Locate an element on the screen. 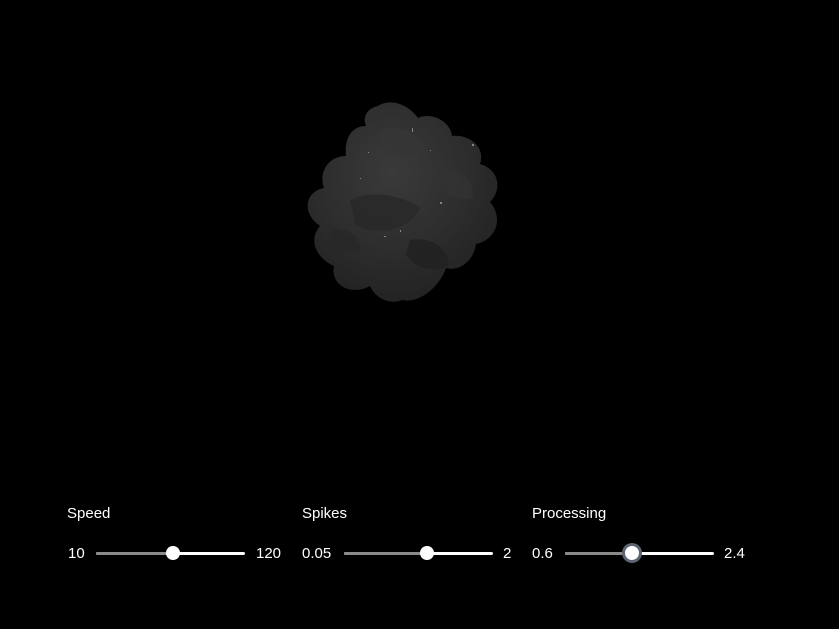 This screenshot has height=629, width=839. processing-slider-inactive-track is located at coordinates (599, 553).